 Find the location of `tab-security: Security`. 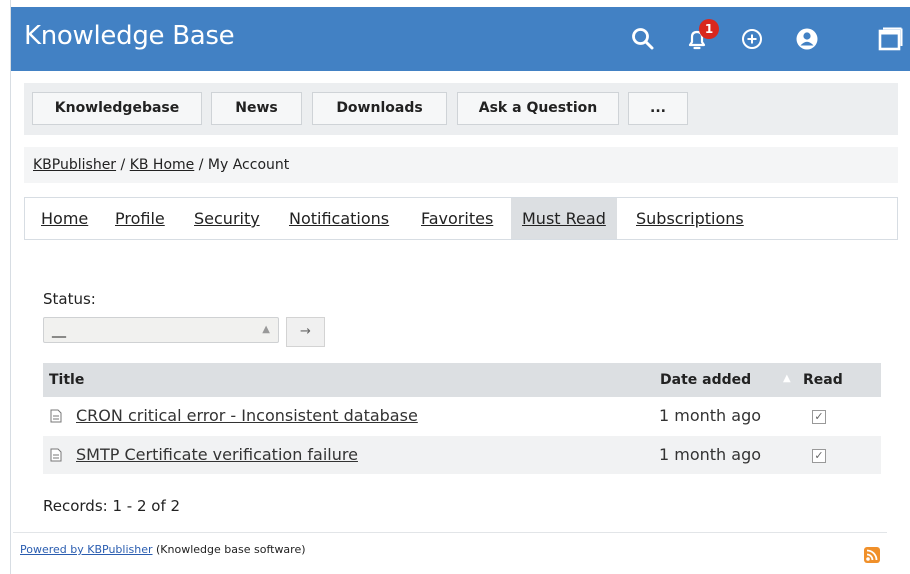

tab-security: Security is located at coordinates (227, 218).